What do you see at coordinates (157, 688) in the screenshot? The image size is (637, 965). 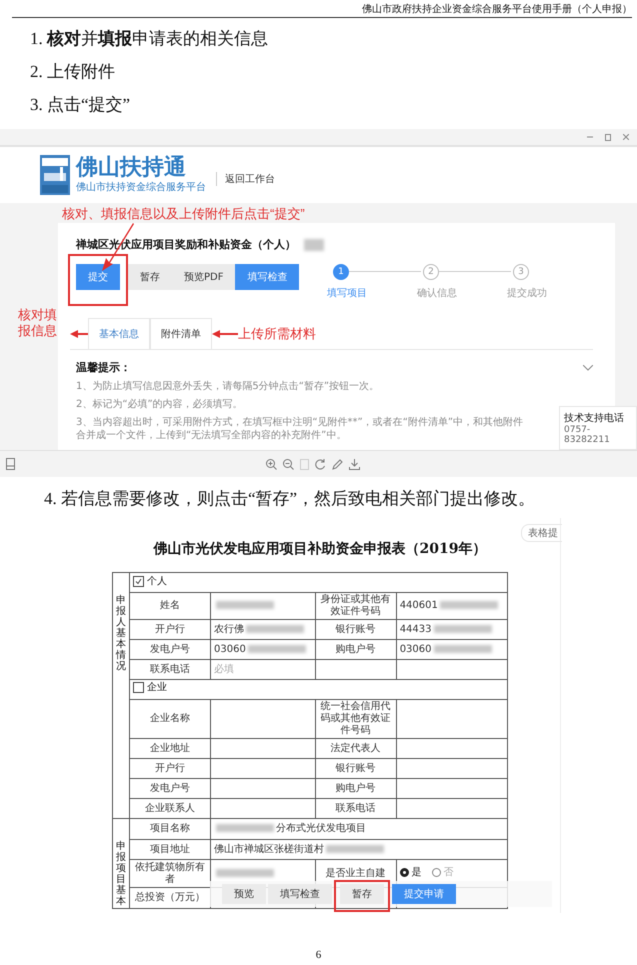 I see `checkbox-label: 企业` at bounding box center [157, 688].